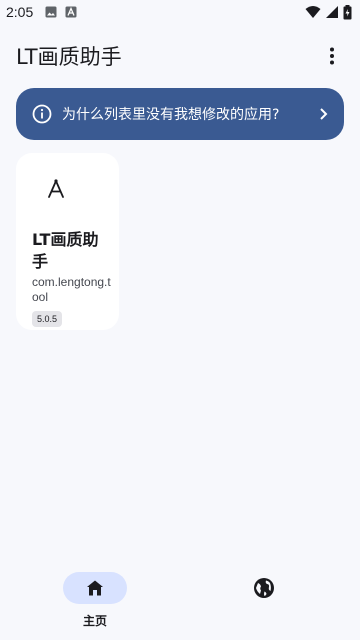 Image resolution: width=360 pixels, height=640 pixels. What do you see at coordinates (65, 250) in the screenshot?
I see `app-name: LT画质助手` at bounding box center [65, 250].